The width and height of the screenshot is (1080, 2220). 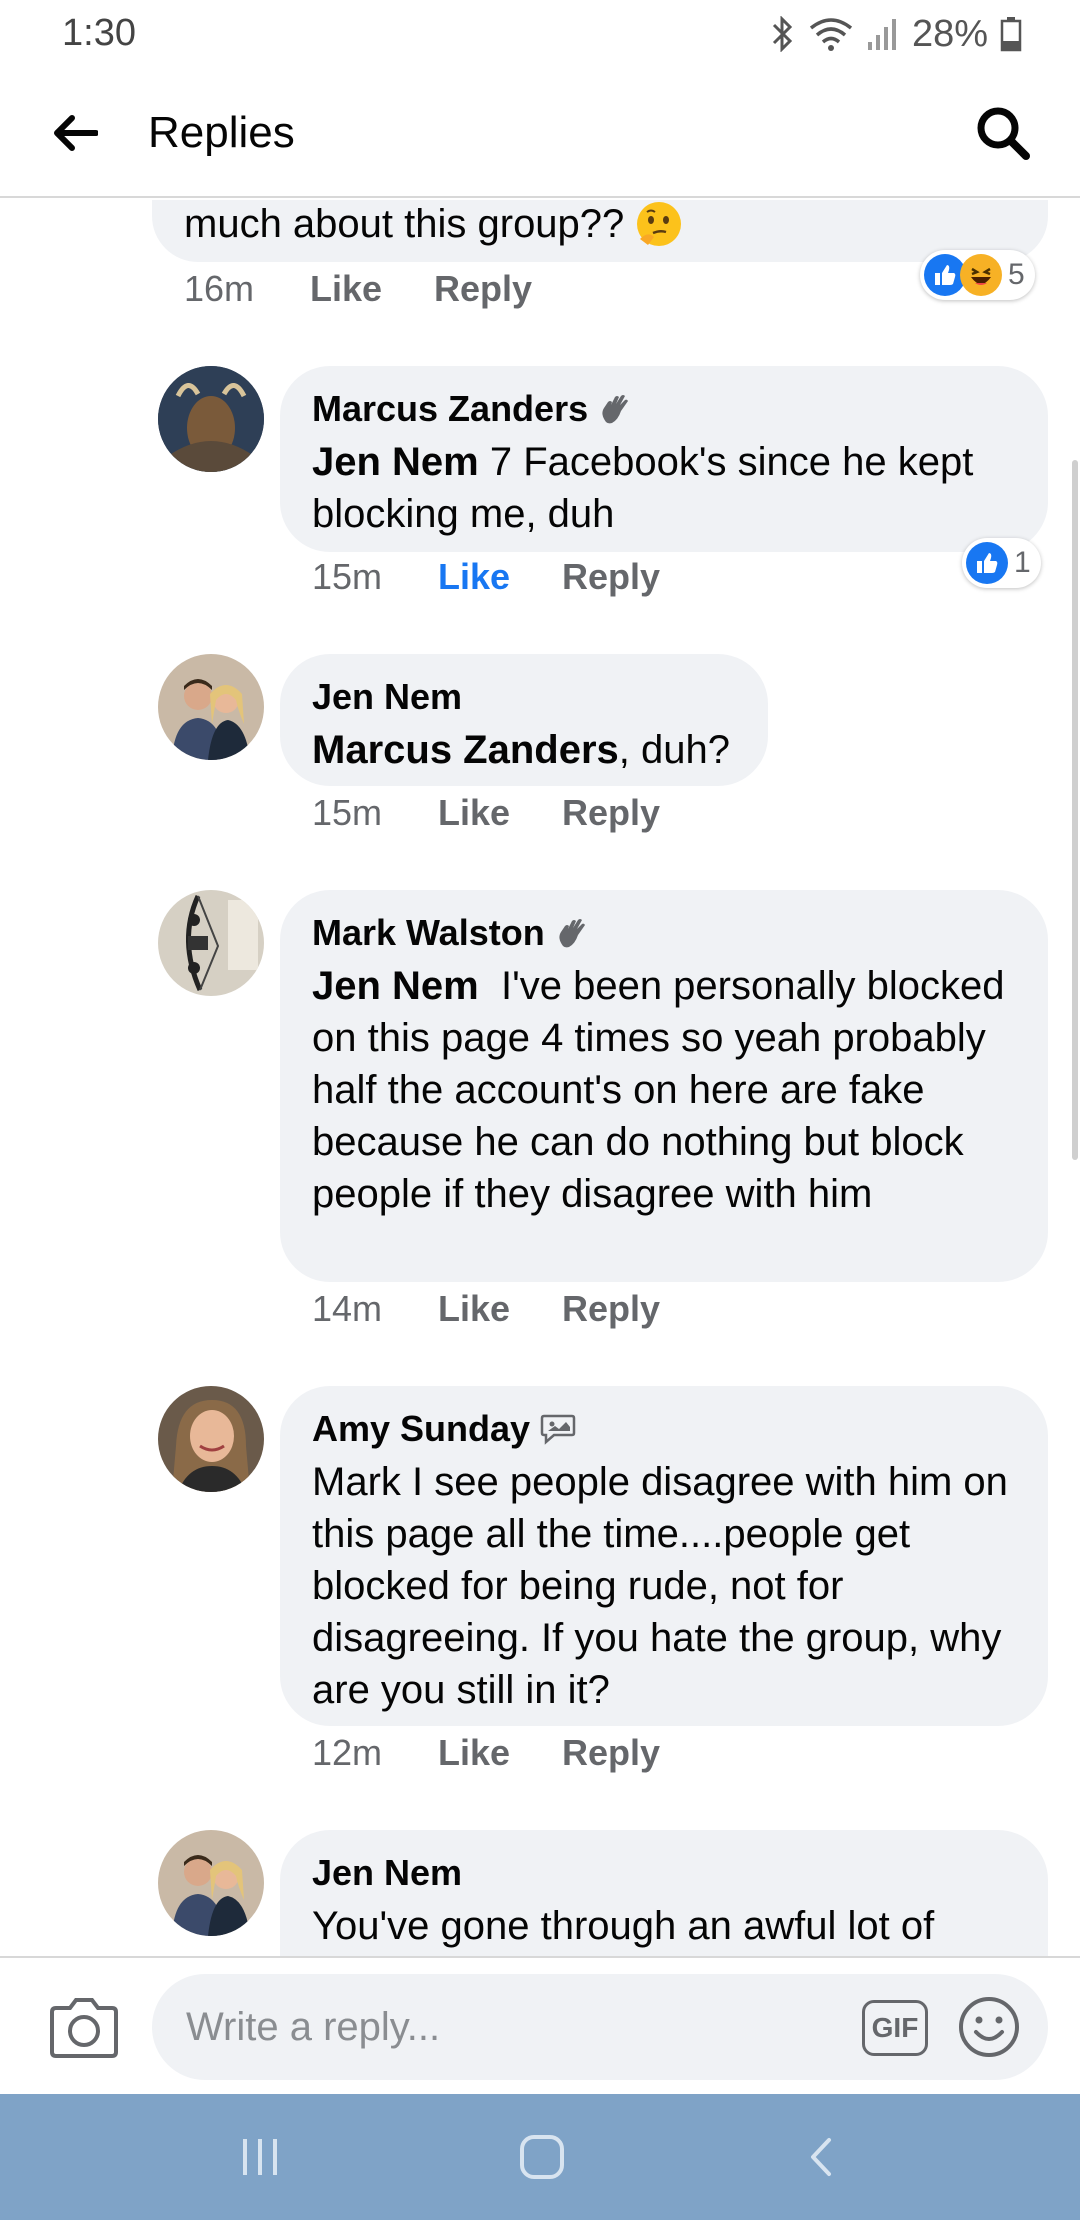 What do you see at coordinates (831, 34) in the screenshot?
I see `wifi-icon` at bounding box center [831, 34].